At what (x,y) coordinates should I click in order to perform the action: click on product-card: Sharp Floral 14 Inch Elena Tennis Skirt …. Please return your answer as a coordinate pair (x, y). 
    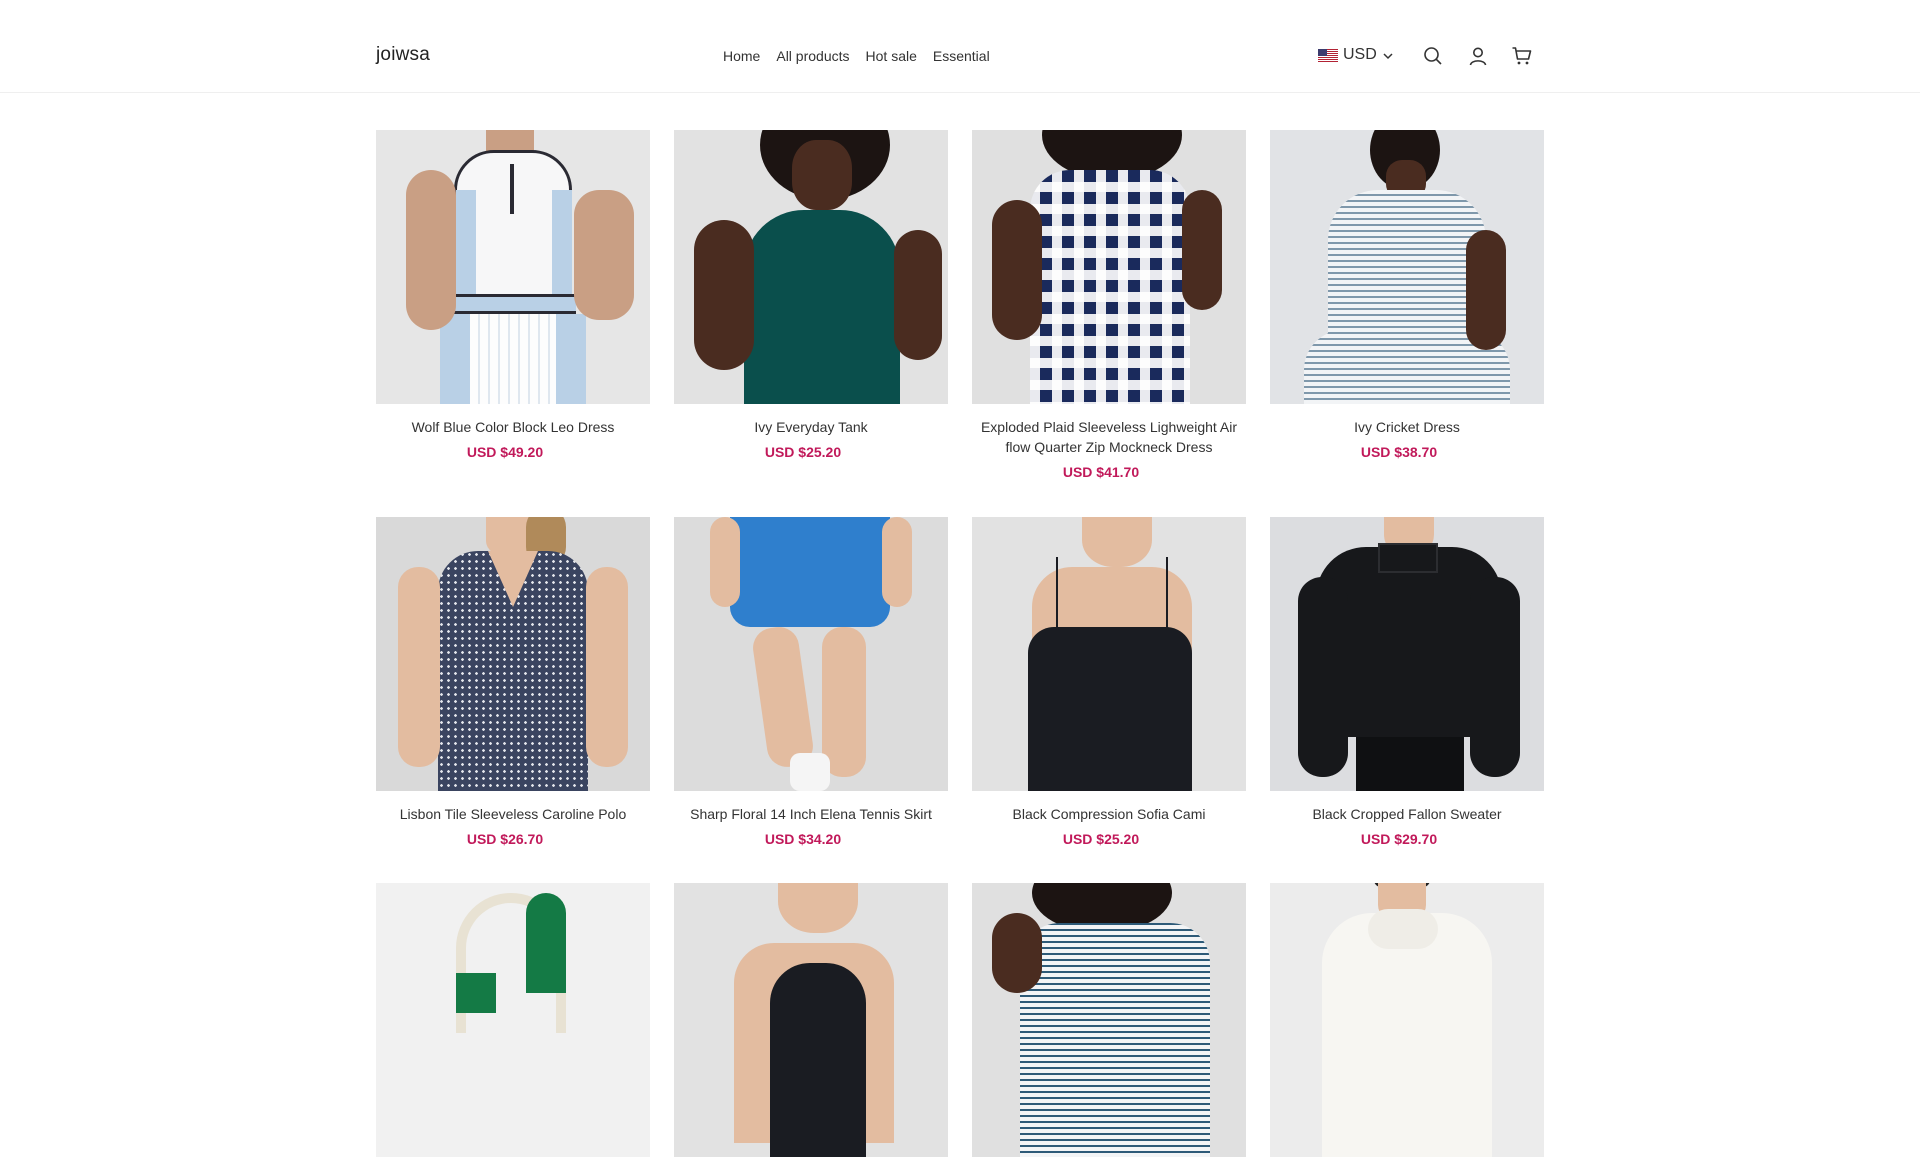
    Looking at the image, I should click on (811, 682).